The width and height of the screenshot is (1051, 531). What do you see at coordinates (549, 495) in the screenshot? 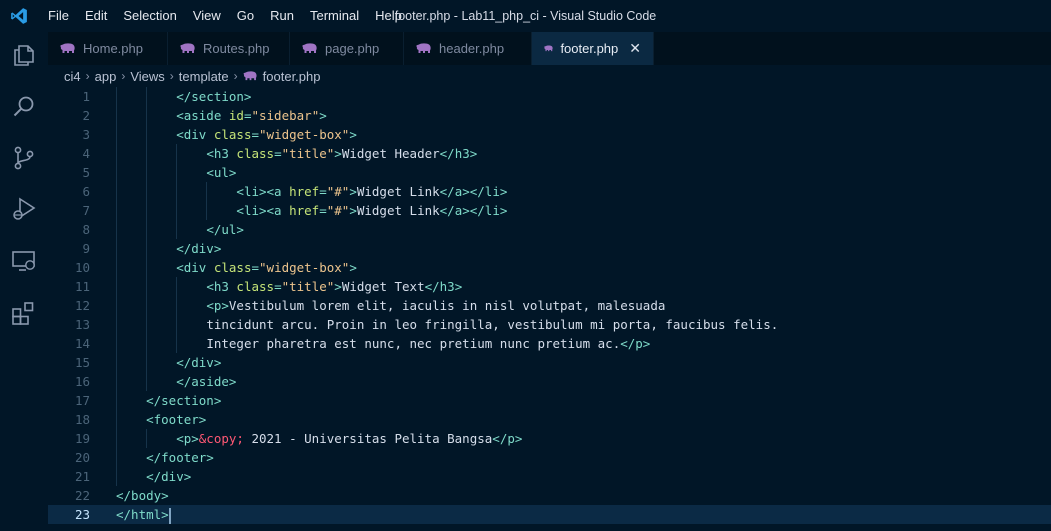
I see `code-line: 22 </body>` at bounding box center [549, 495].